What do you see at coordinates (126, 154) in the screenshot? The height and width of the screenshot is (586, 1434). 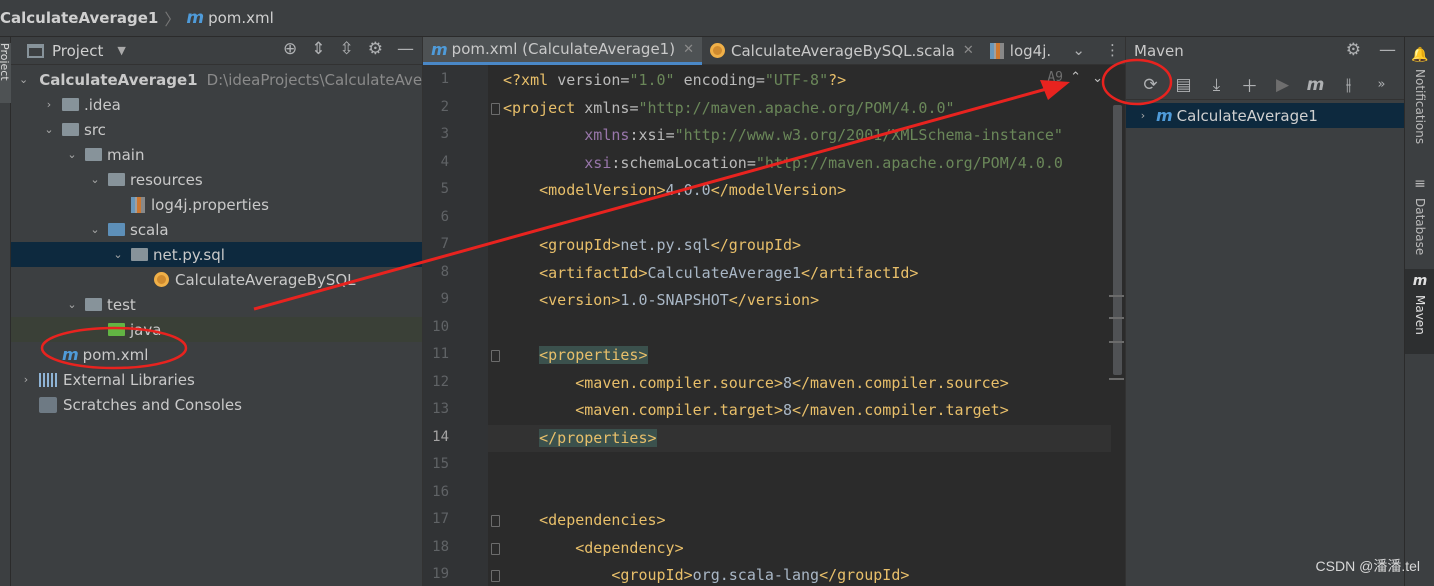 I see `tree-item-label: main` at bounding box center [126, 154].